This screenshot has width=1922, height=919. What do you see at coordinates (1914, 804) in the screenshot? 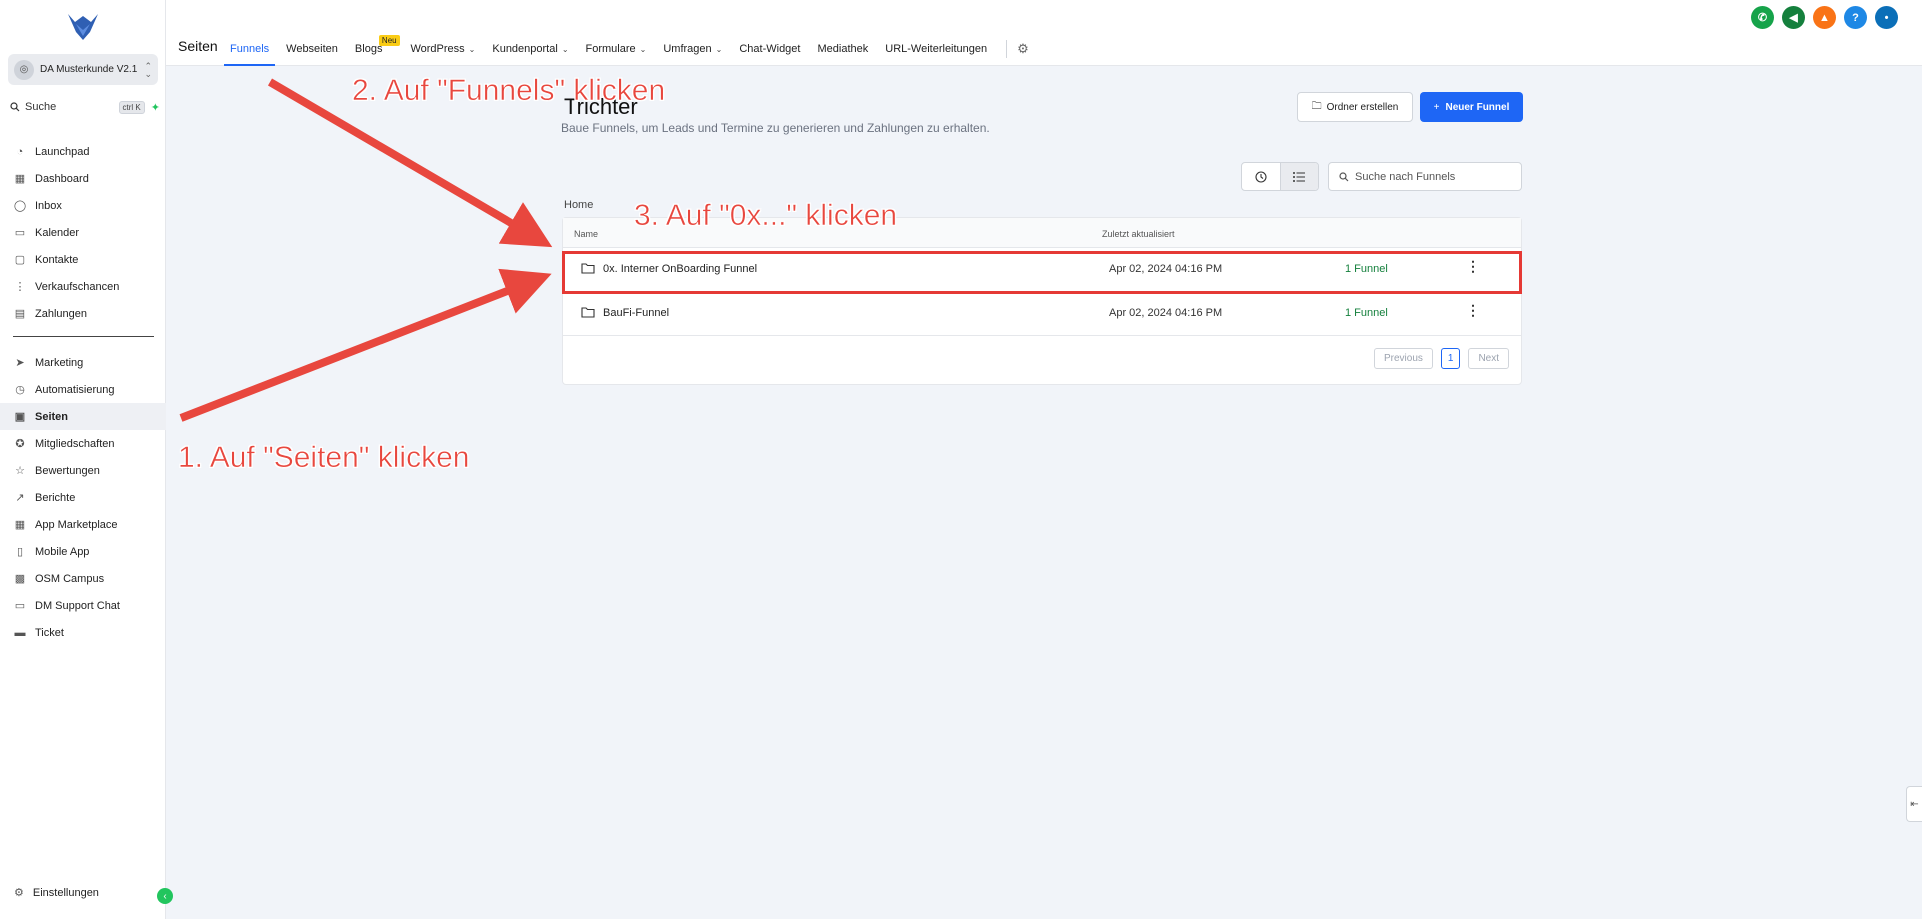
I see `side-panel-toggle: ⇤` at bounding box center [1914, 804].